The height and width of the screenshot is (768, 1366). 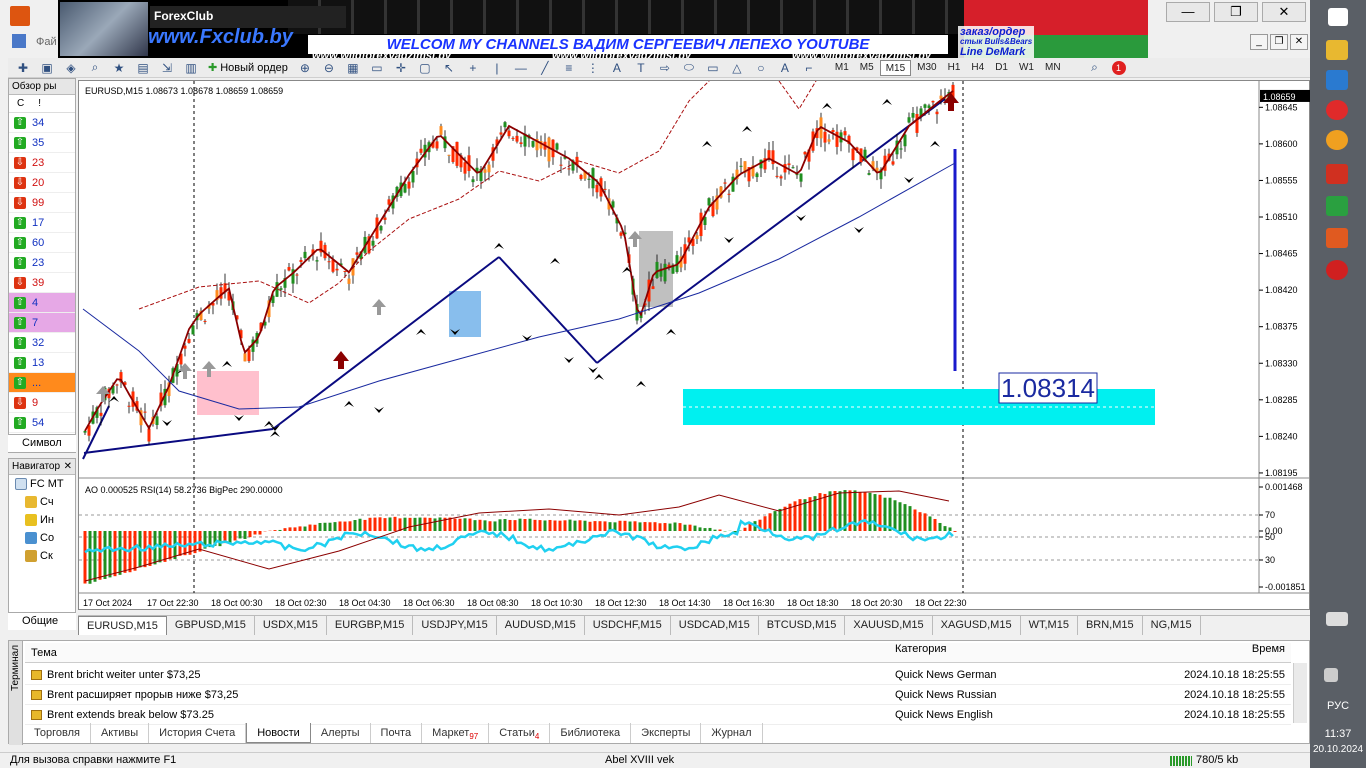 What do you see at coordinates (628, 625) in the screenshot?
I see `chart-tab: USDCHF,M15` at bounding box center [628, 625].